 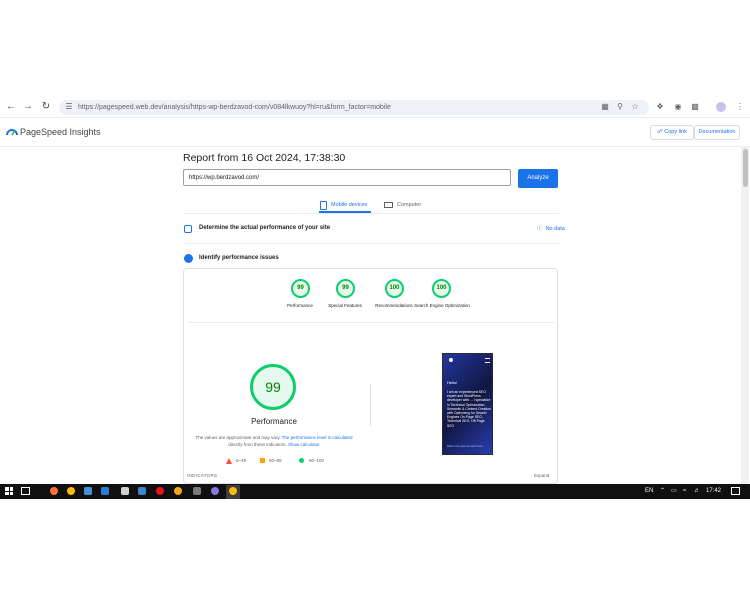 What do you see at coordinates (394, 288) in the screenshot?
I see `score-gauge-recommendations: 100` at bounding box center [394, 288].